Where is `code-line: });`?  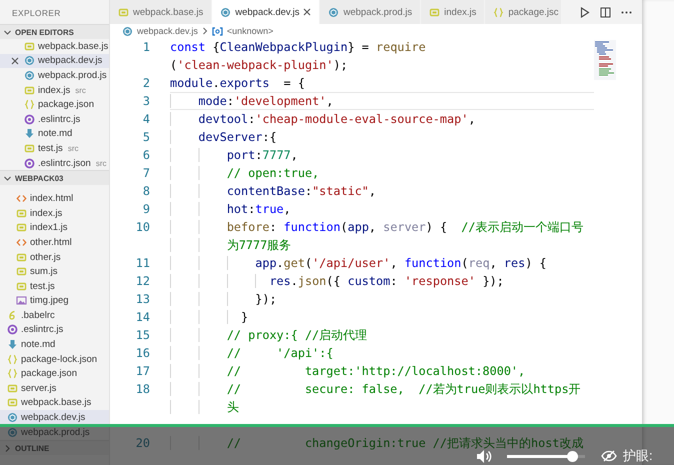 code-line: }); is located at coordinates (382, 299).